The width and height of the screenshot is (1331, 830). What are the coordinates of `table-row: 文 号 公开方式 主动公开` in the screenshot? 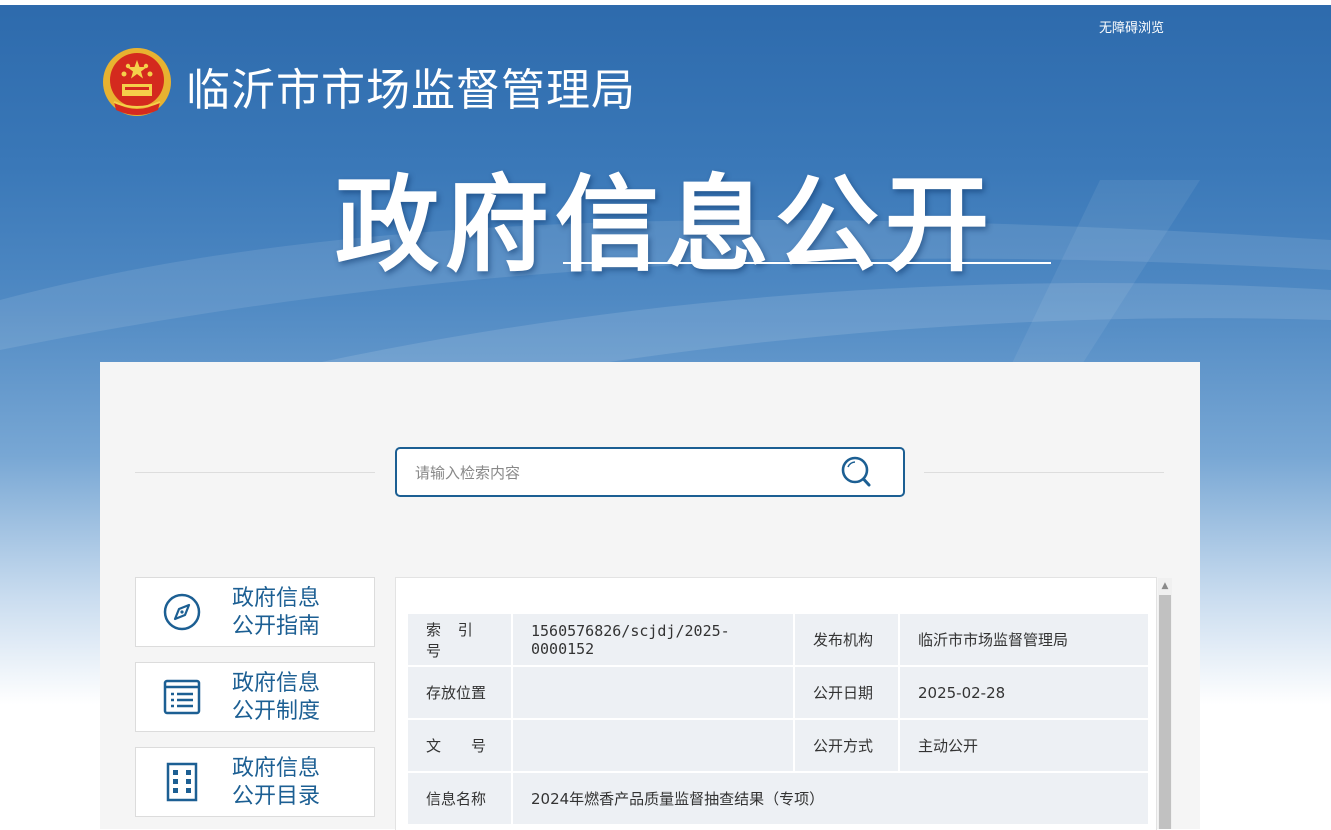 It's located at (778, 745).